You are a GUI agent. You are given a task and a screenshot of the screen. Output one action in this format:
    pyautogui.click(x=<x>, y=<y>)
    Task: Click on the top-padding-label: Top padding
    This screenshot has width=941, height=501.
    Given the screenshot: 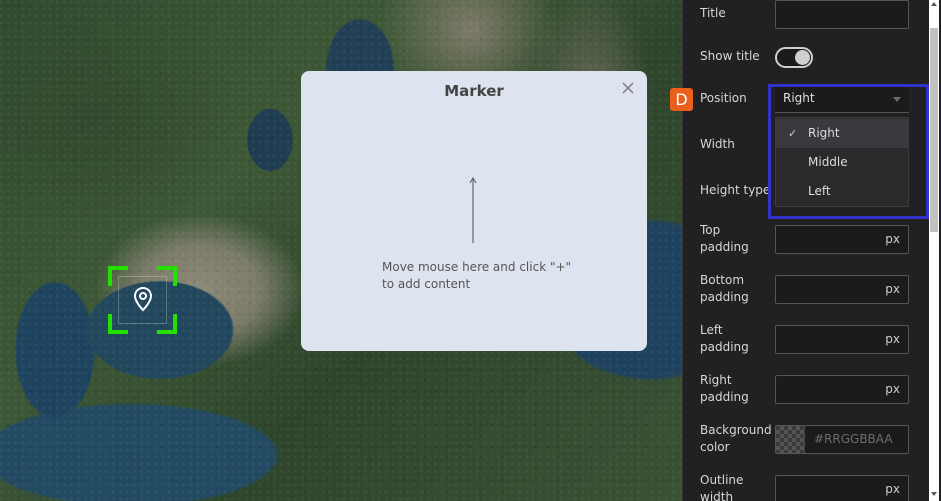 What is the action you would take?
    pyautogui.click(x=724, y=238)
    